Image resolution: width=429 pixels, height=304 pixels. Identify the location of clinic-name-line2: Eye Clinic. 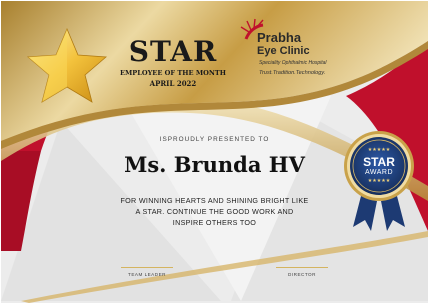
(283, 51).